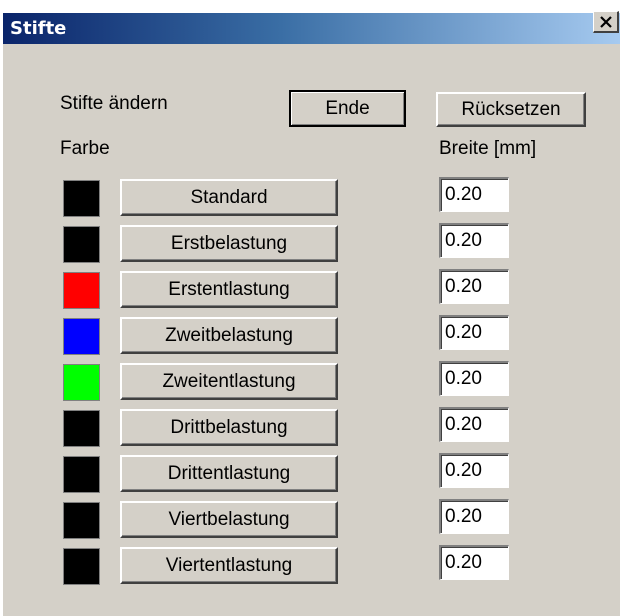 Image resolution: width=620 pixels, height=616 pixels. I want to click on pen-button-standard: Standard, so click(229, 197).